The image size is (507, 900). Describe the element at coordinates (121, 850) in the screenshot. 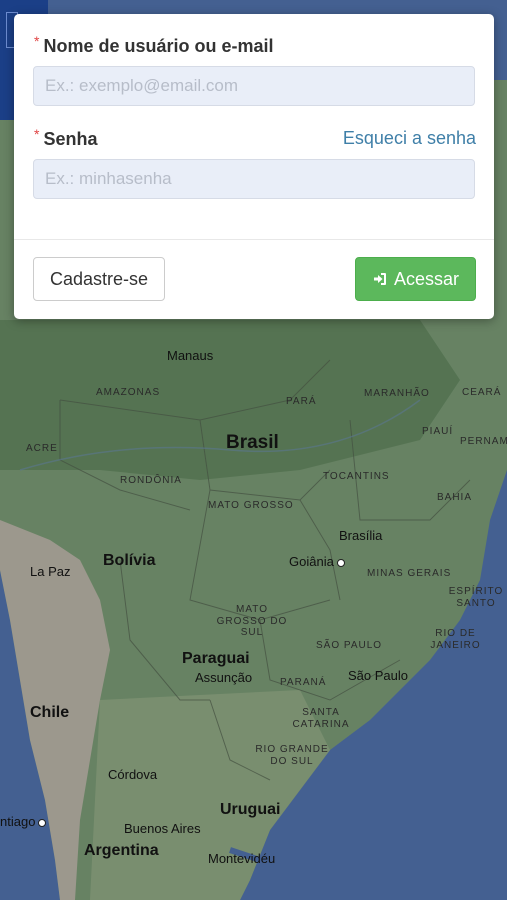

I see `country-label-argentina: Argentina` at that location.